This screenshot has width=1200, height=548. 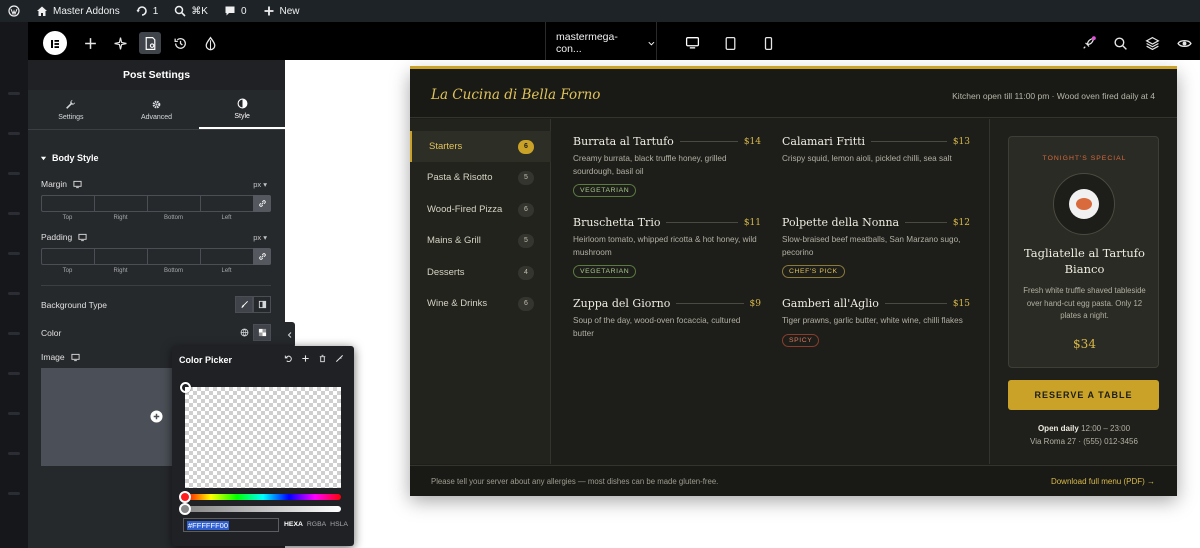 I want to click on gradient-background-button, so click(x=262, y=304).